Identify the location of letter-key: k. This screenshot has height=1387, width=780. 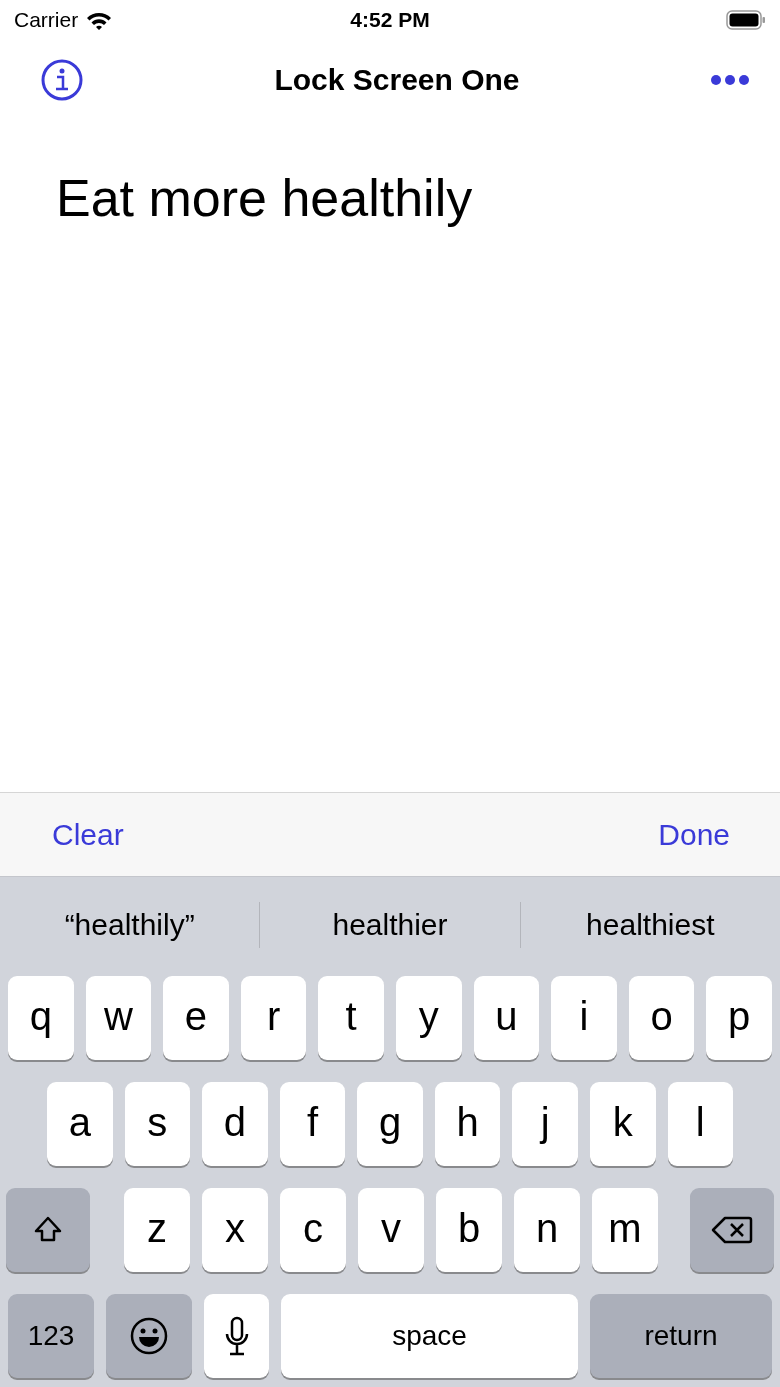
(622, 1124).